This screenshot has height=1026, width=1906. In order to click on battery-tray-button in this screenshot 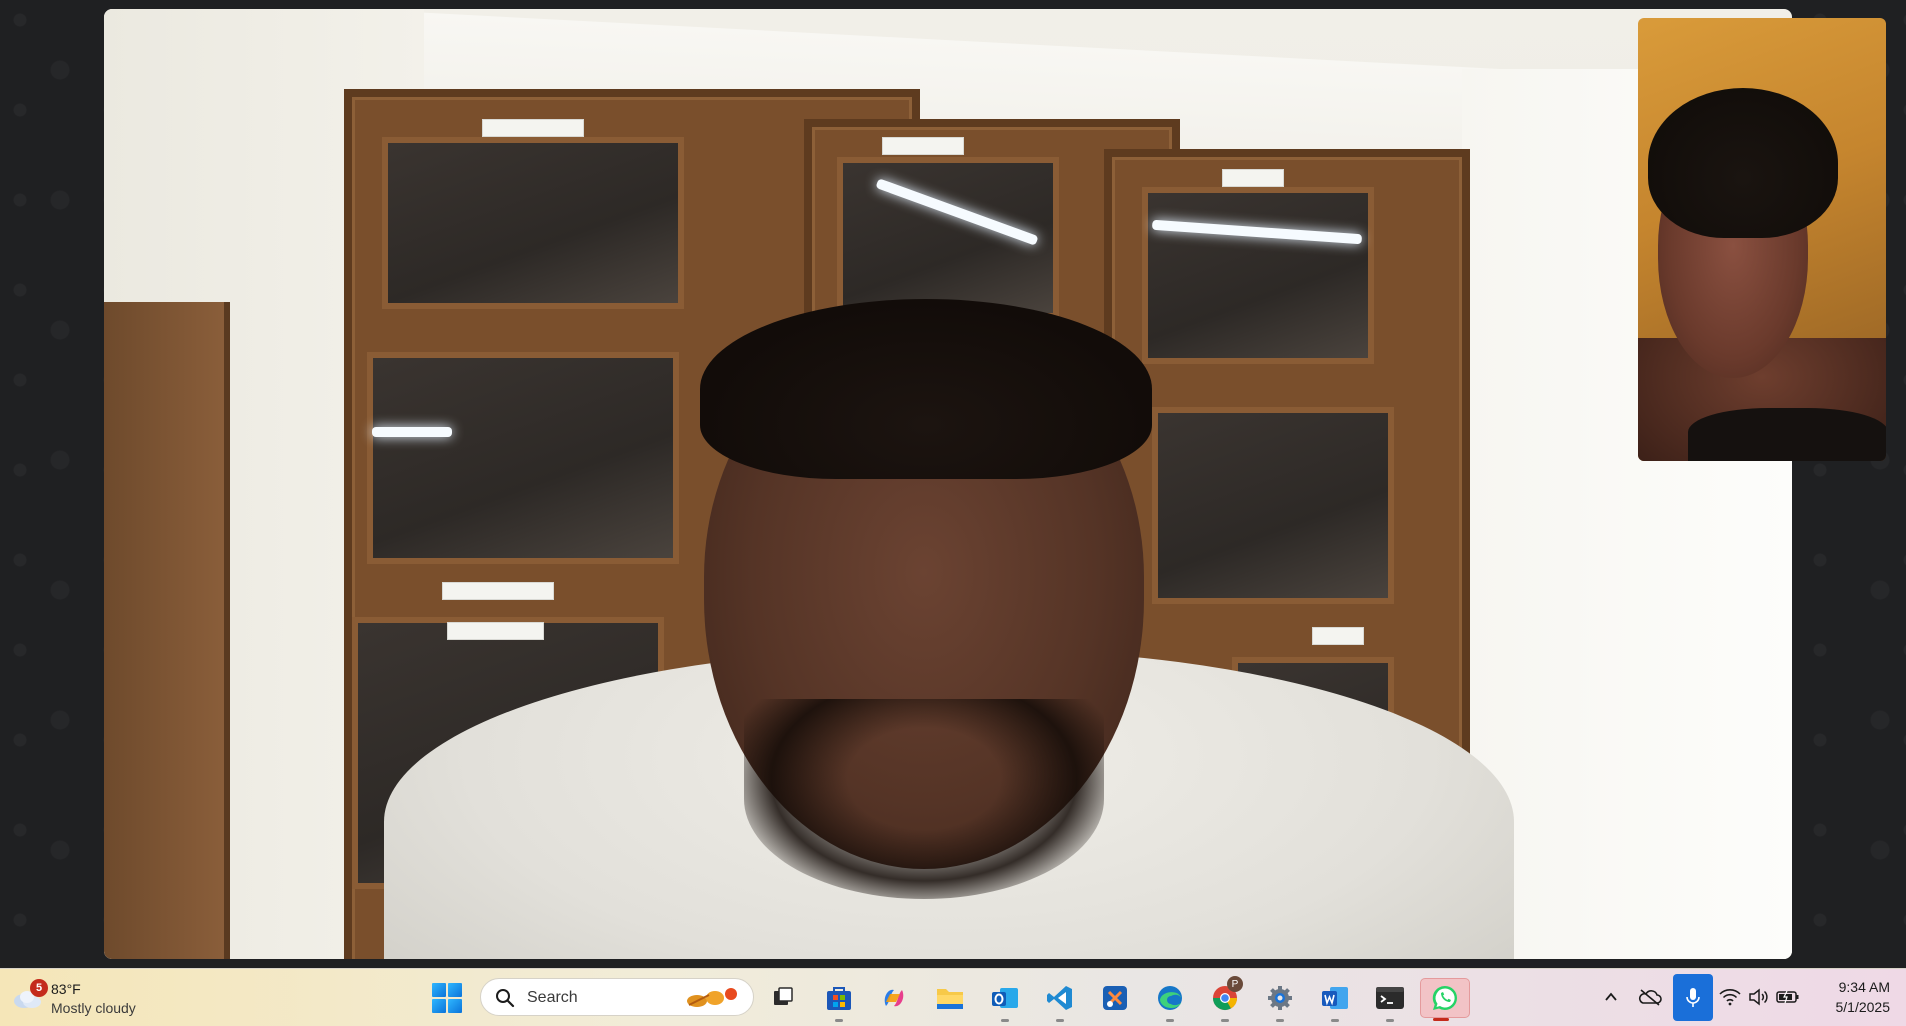, I will do `click(1788, 997)`.